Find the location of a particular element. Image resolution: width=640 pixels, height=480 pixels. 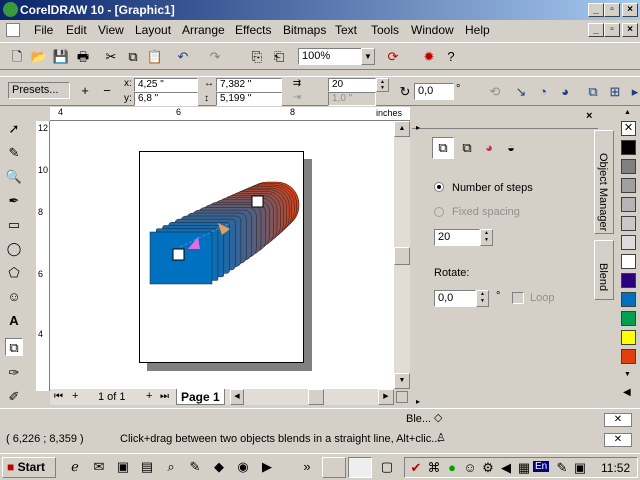

blend-acceleration-tab-icon: ⧉ is located at coordinates (467, 148).